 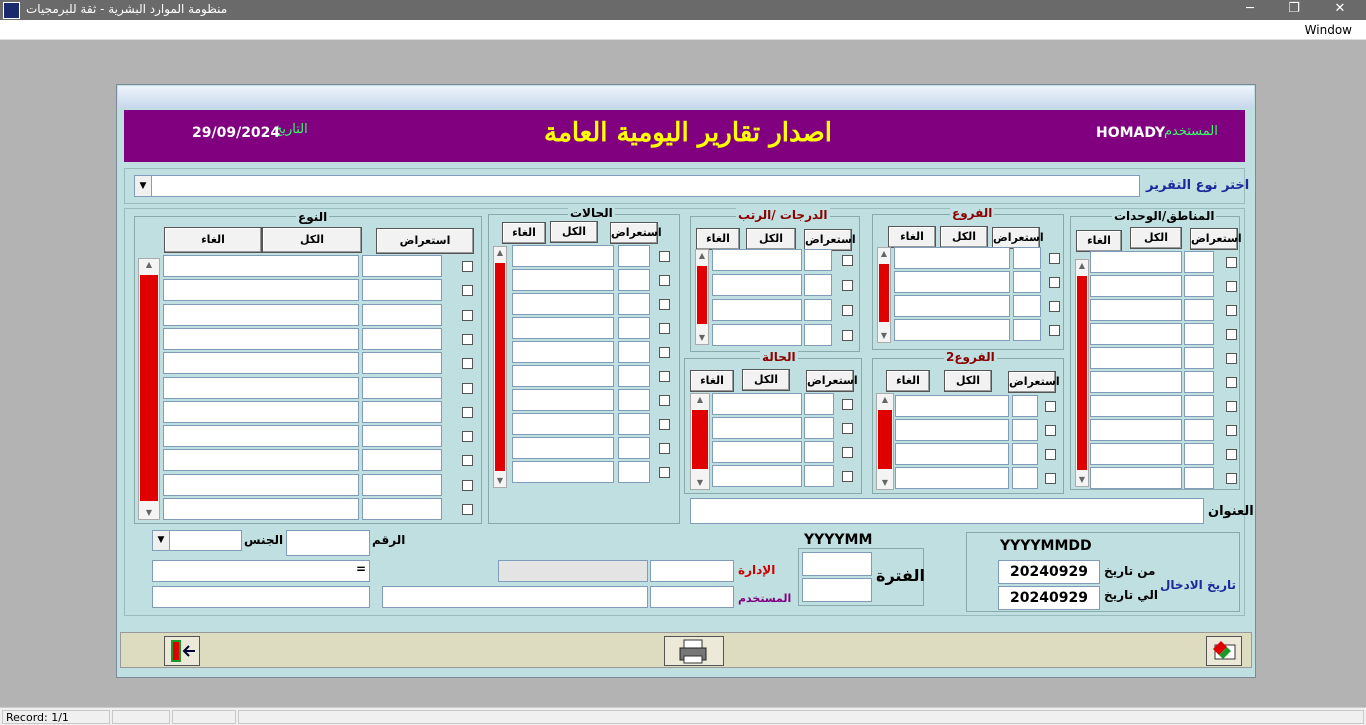 I want to click on clear-button, so click(x=1224, y=651).